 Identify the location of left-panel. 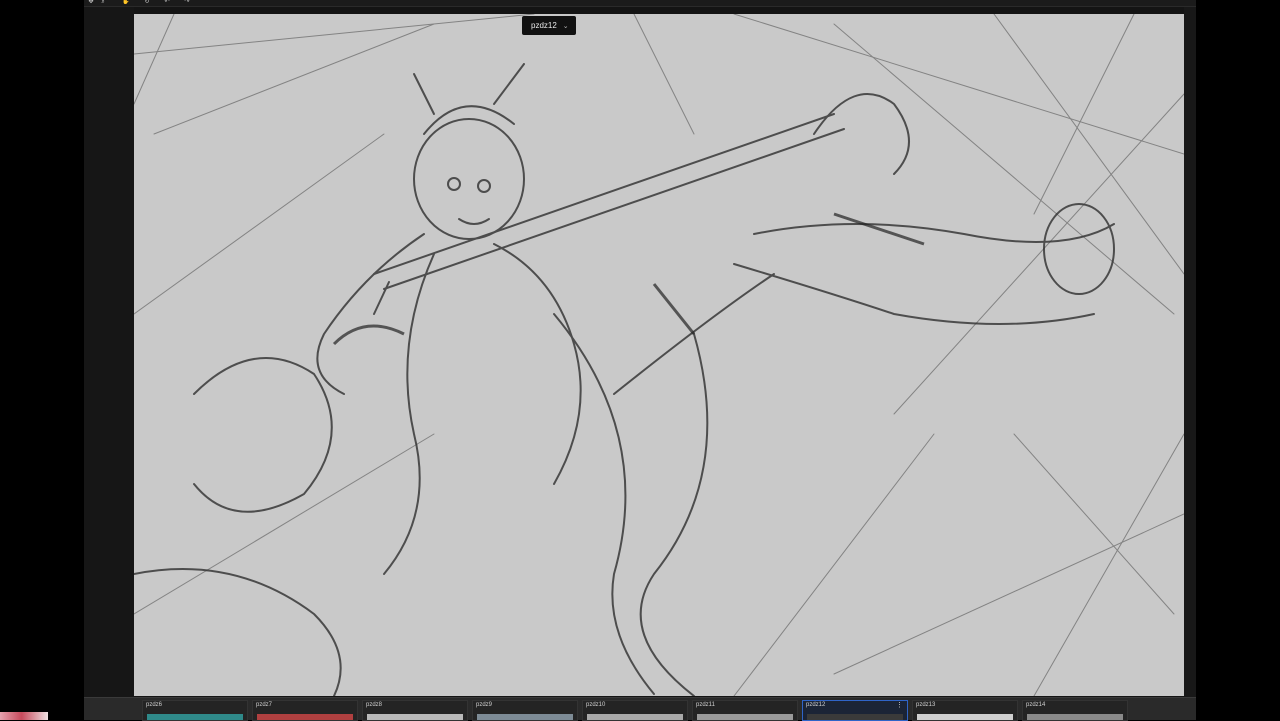
(109, 352).